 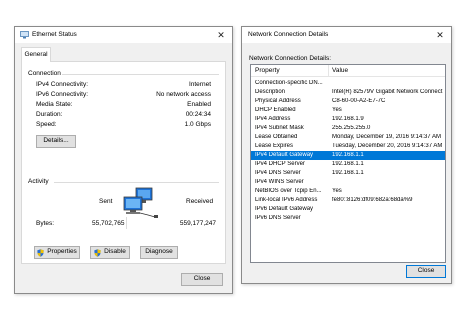 What do you see at coordinates (348, 182) in the screenshot?
I see `list-item: IPv4 WINS Server` at bounding box center [348, 182].